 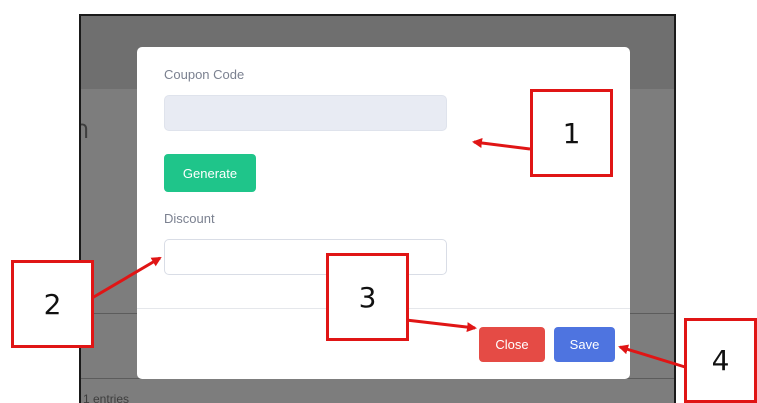 What do you see at coordinates (441, 325) in the screenshot?
I see `arrow-to-close-button` at bounding box center [441, 325].